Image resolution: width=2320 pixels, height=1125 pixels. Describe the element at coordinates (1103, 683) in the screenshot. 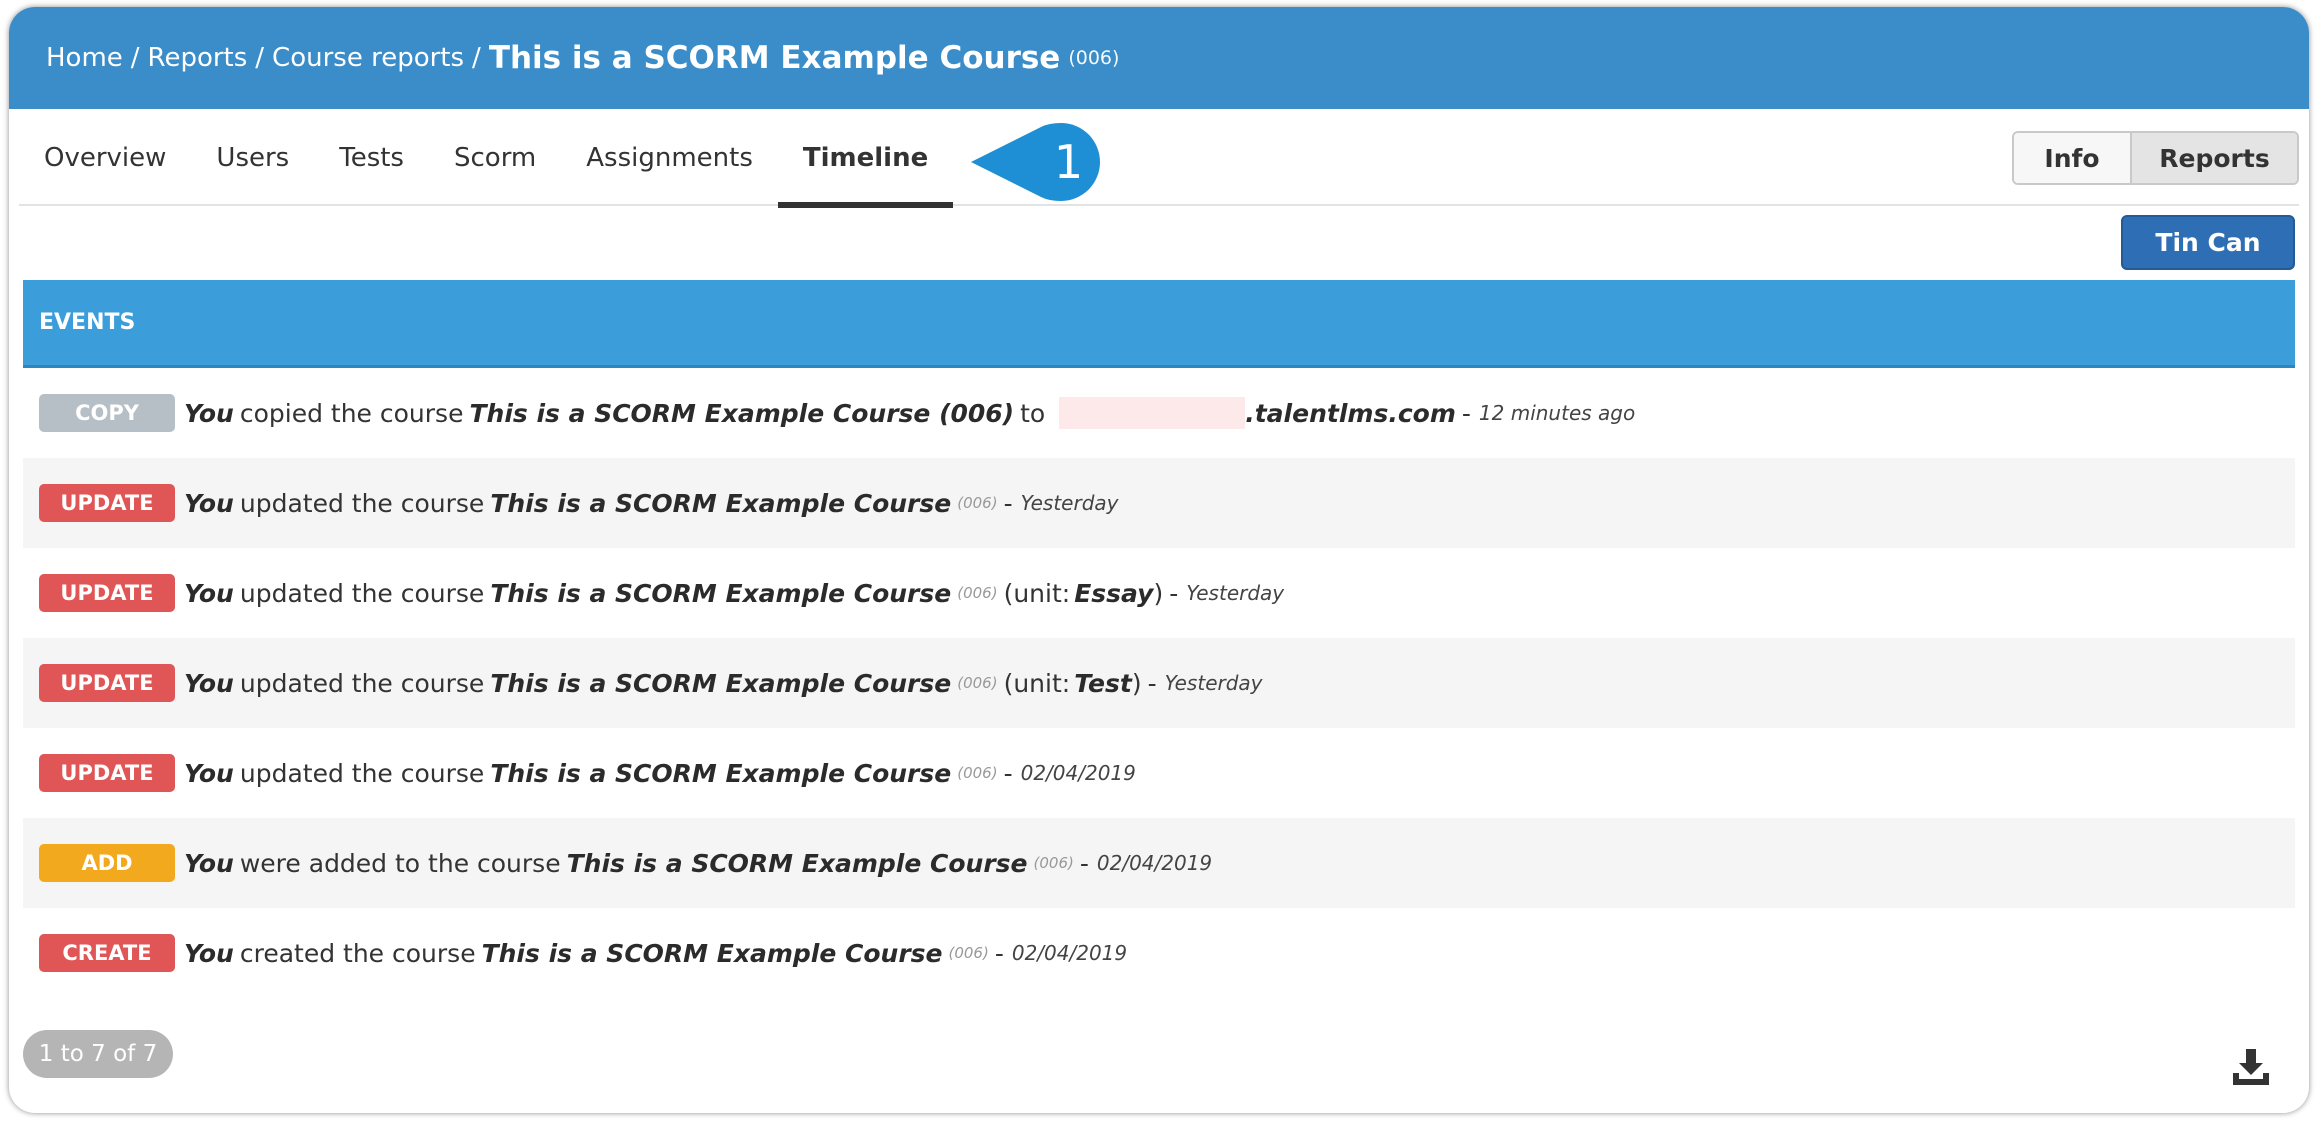

I see `event-unit: Test` at that location.